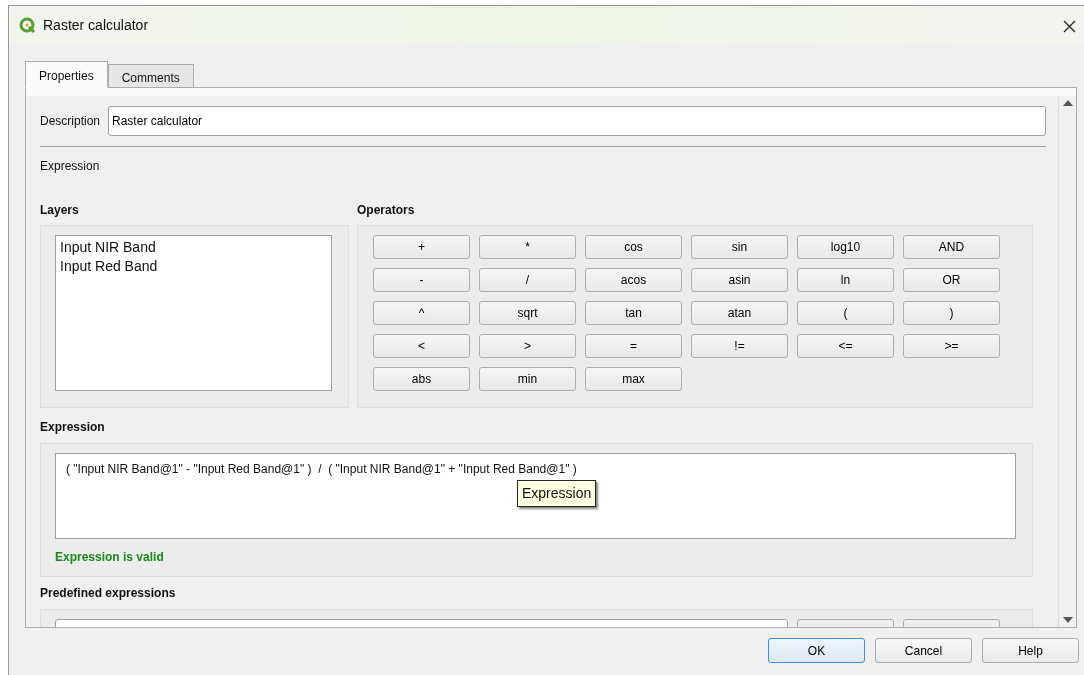 The image size is (1084, 675). What do you see at coordinates (527, 247) in the screenshot?
I see `operator-button: *` at bounding box center [527, 247].